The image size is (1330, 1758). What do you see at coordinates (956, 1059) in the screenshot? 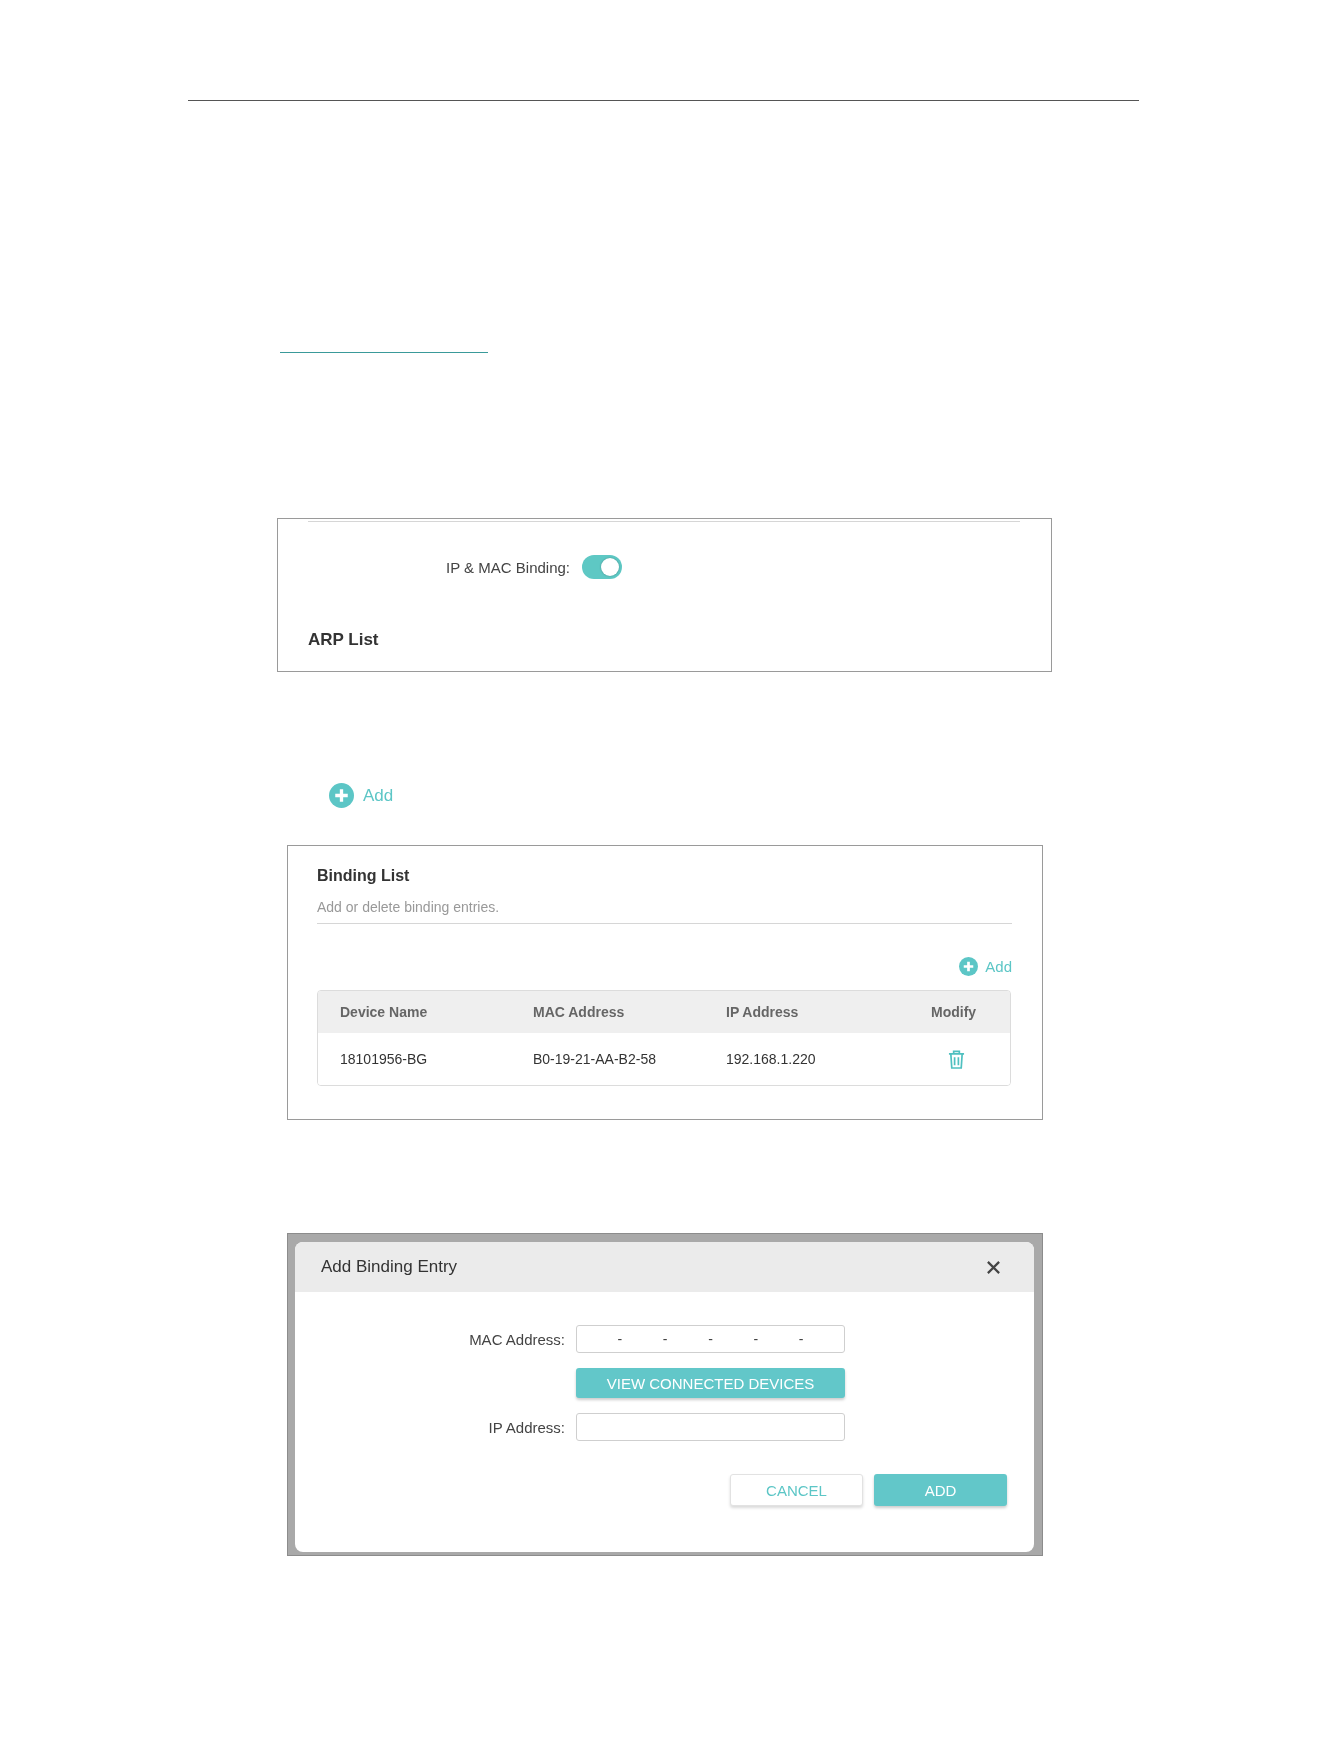
I see `trash-icon` at bounding box center [956, 1059].